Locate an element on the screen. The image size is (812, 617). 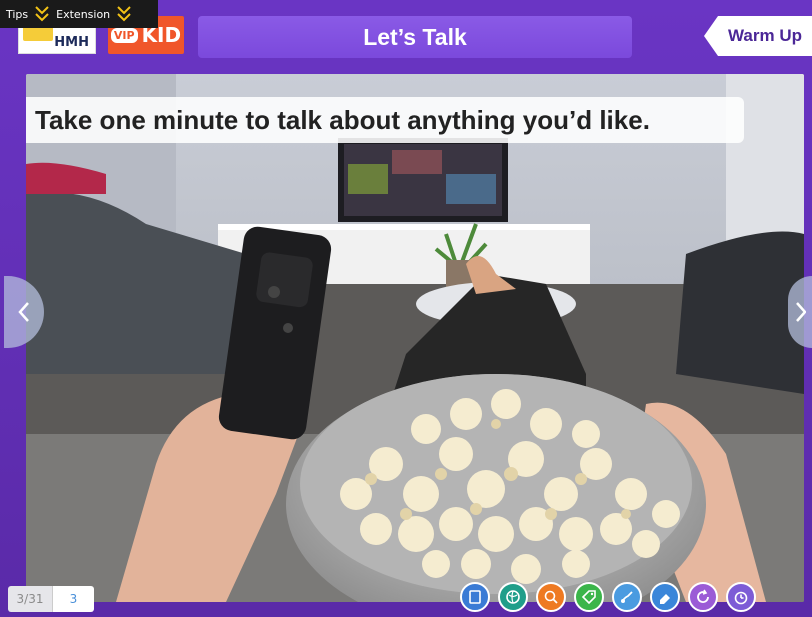
extension-label: Extension is located at coordinates (83, 14).